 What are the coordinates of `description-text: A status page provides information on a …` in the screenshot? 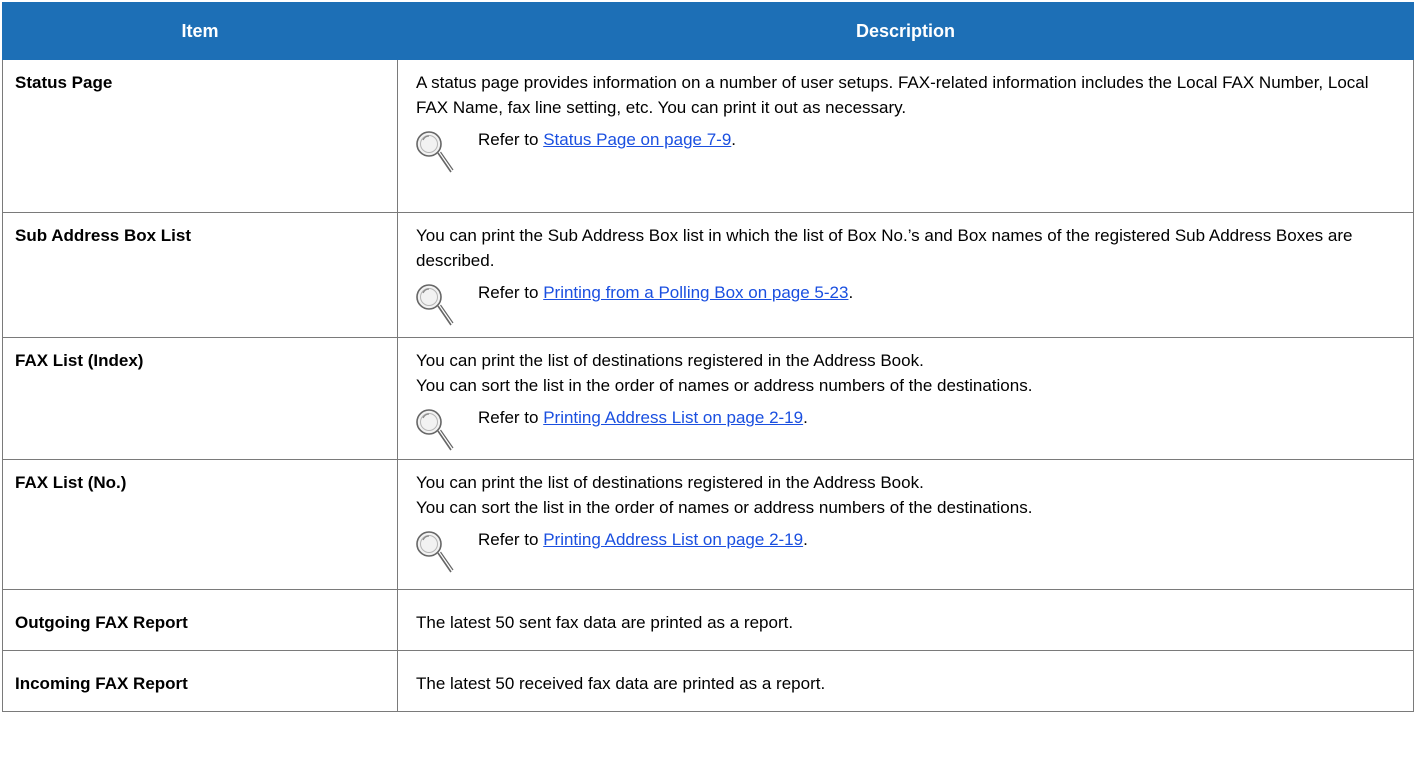 It's located at (892, 95).